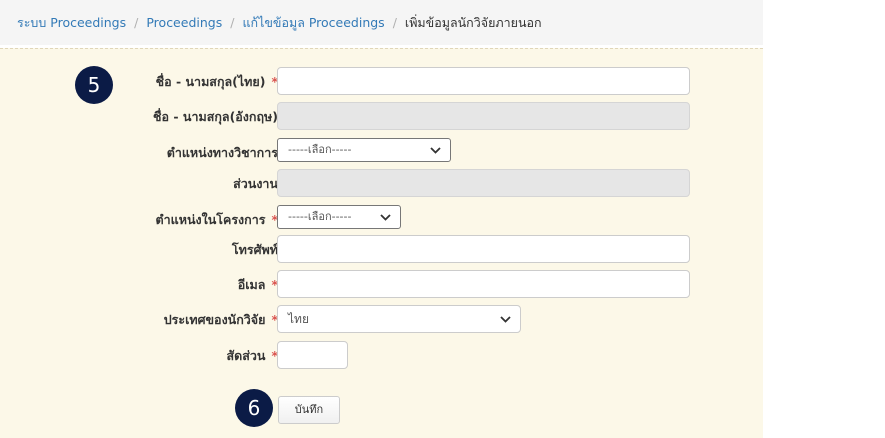 Image resolution: width=885 pixels, height=438 pixels. I want to click on name-en-label: ชื่อ - นามสกุล(อังกฤษ), so click(215, 116).